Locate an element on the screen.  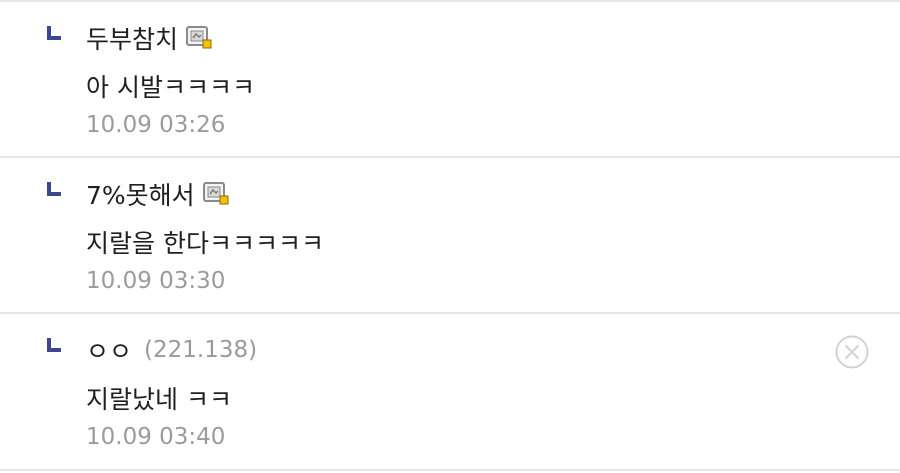
comment-text: 아 시발ㅋㅋㅋㅋ is located at coordinates (170, 87).